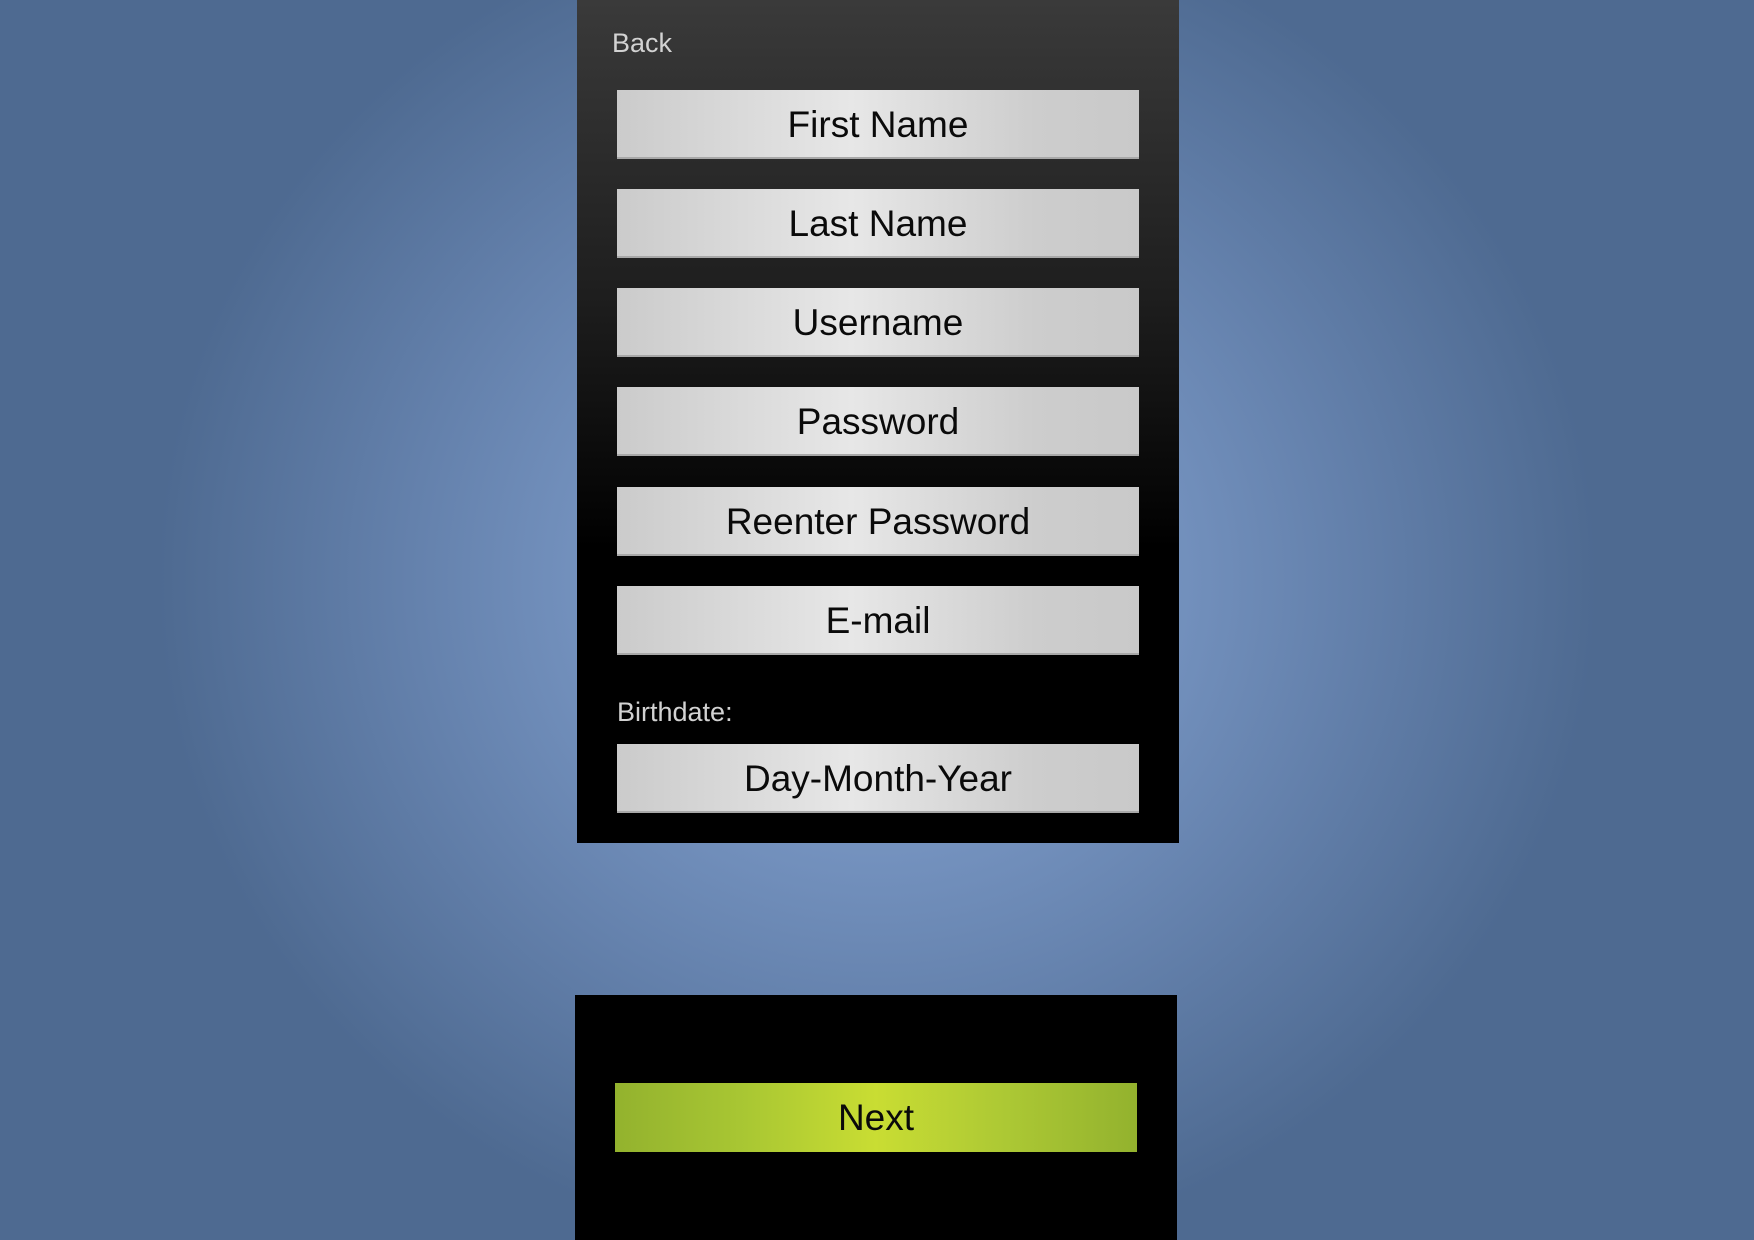 The height and width of the screenshot is (1240, 1754). Describe the element at coordinates (878, 322) in the screenshot. I see `username-input` at that location.